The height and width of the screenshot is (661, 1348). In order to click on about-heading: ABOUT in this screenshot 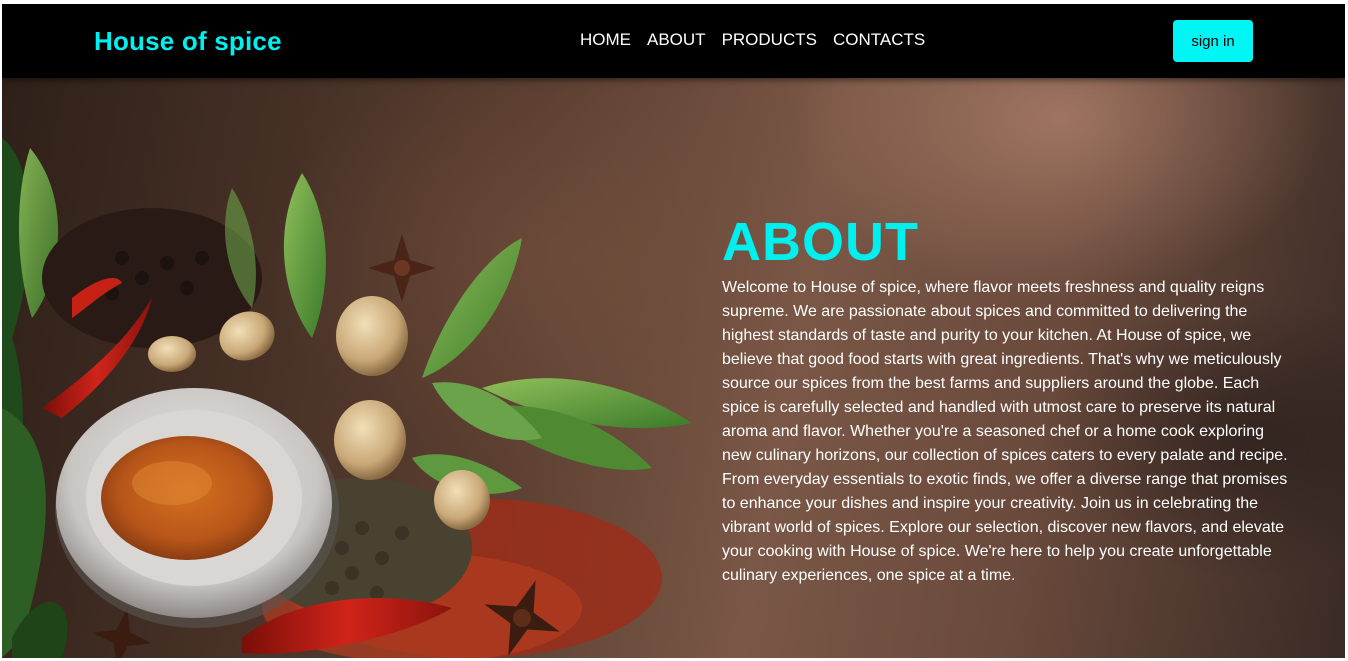, I will do `click(820, 242)`.